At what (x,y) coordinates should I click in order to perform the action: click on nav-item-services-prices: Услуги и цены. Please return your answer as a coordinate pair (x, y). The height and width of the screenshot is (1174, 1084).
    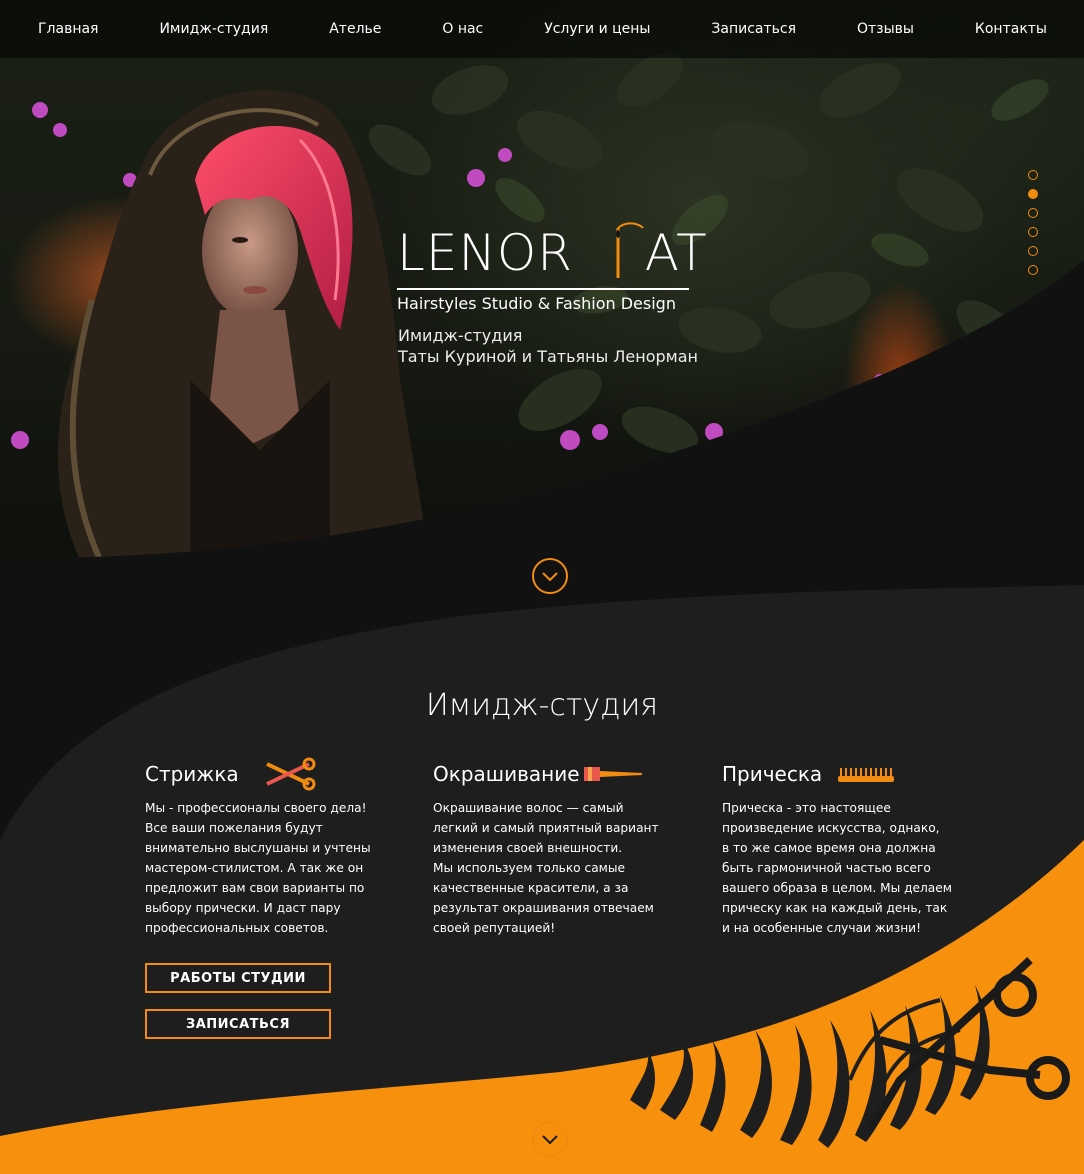
    Looking at the image, I should click on (597, 29).